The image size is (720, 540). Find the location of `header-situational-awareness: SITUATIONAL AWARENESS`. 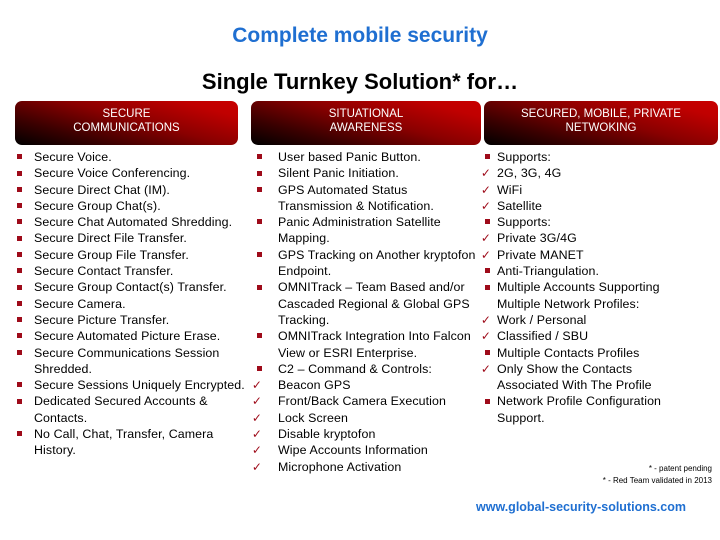

header-situational-awareness: SITUATIONAL AWARENESS is located at coordinates (366, 123).